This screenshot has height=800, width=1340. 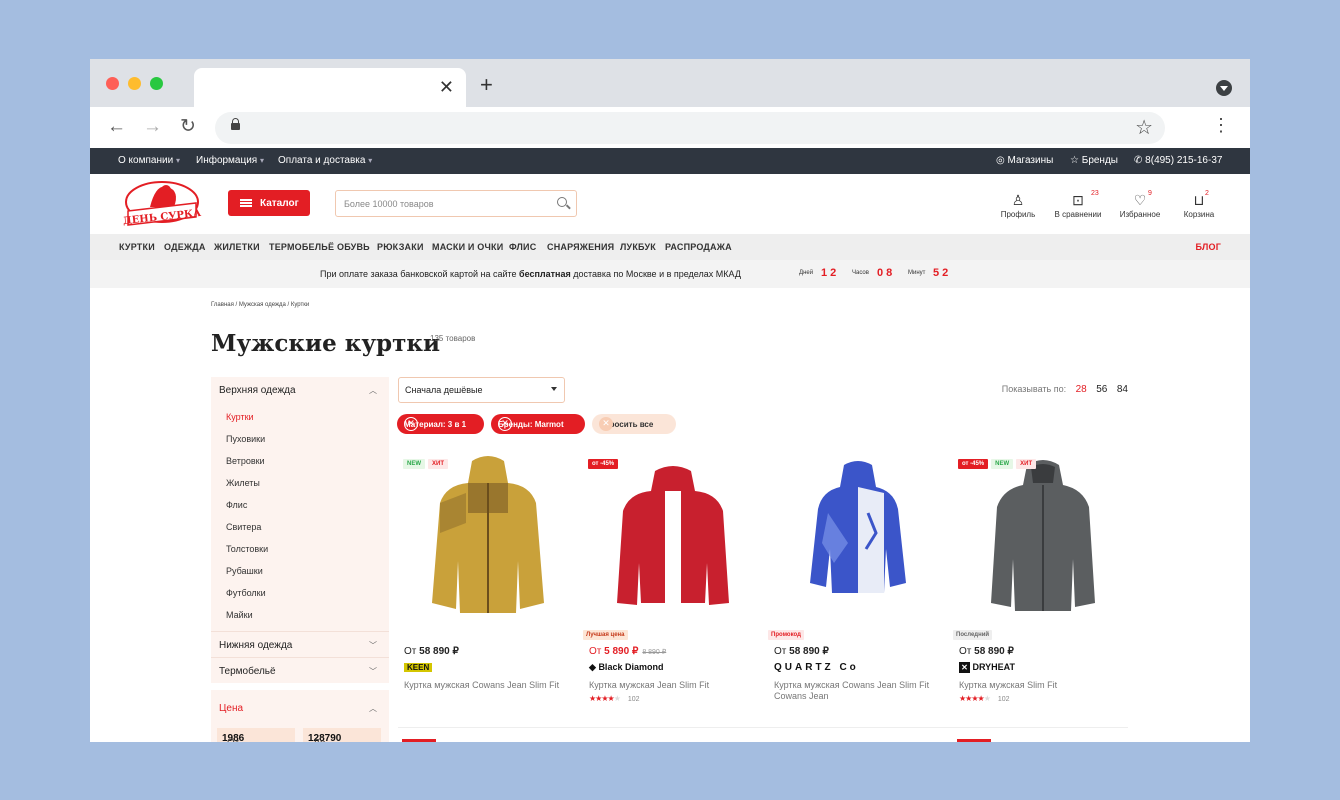 What do you see at coordinates (690, 128) in the screenshot?
I see `address-bar: ☆` at bounding box center [690, 128].